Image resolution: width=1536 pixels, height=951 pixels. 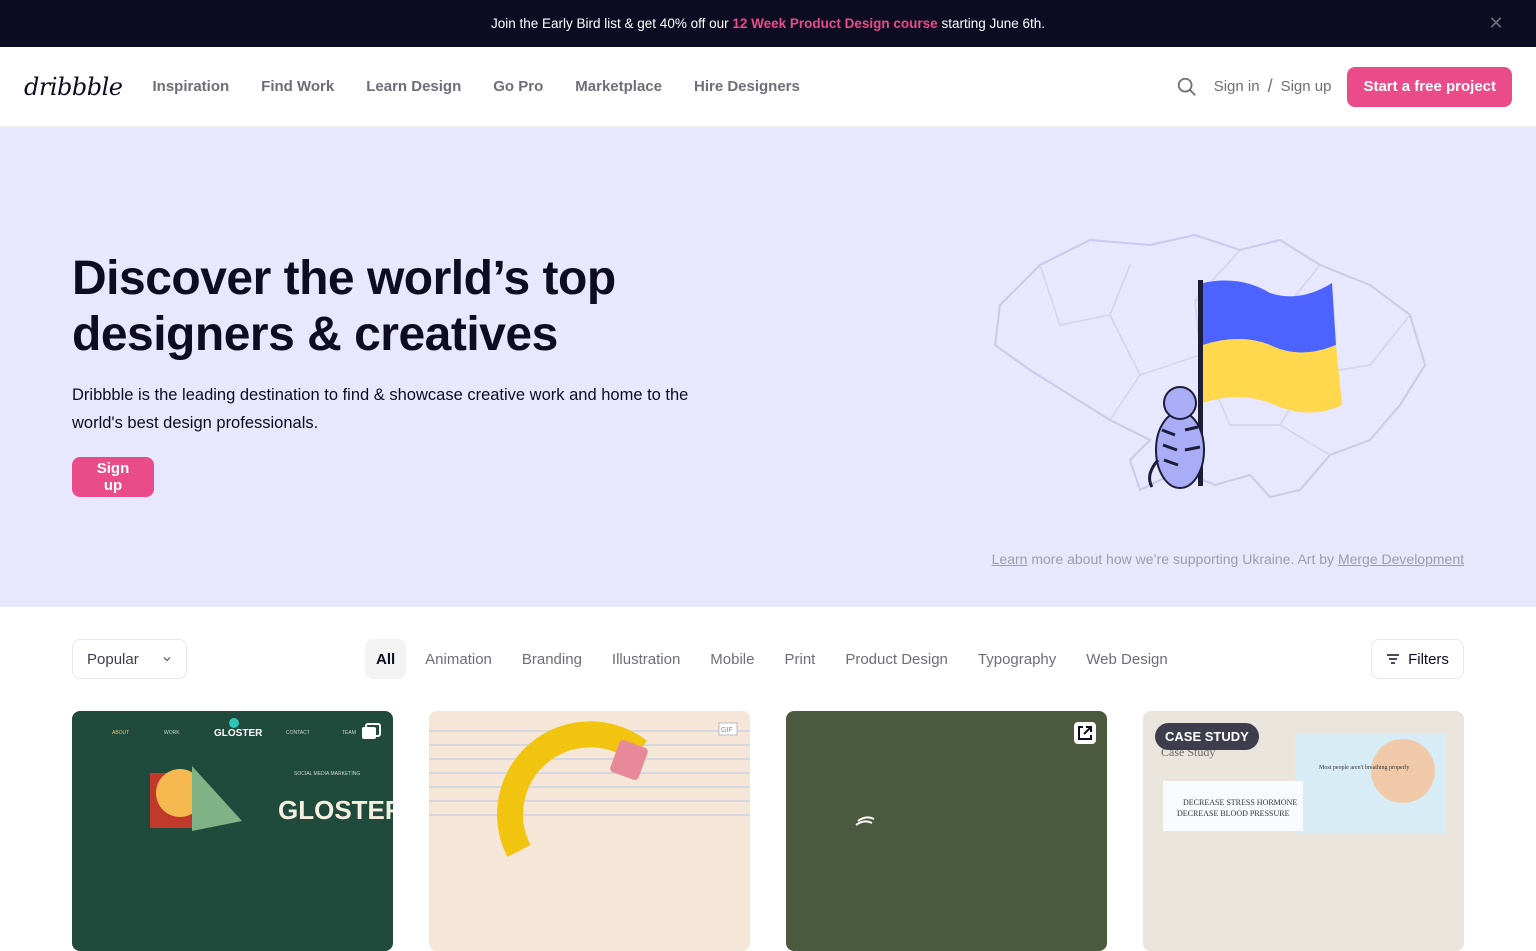 What do you see at coordinates (1240, 802) in the screenshot?
I see `case-study-line-1: DECREASE STRESS HORMONE` at bounding box center [1240, 802].